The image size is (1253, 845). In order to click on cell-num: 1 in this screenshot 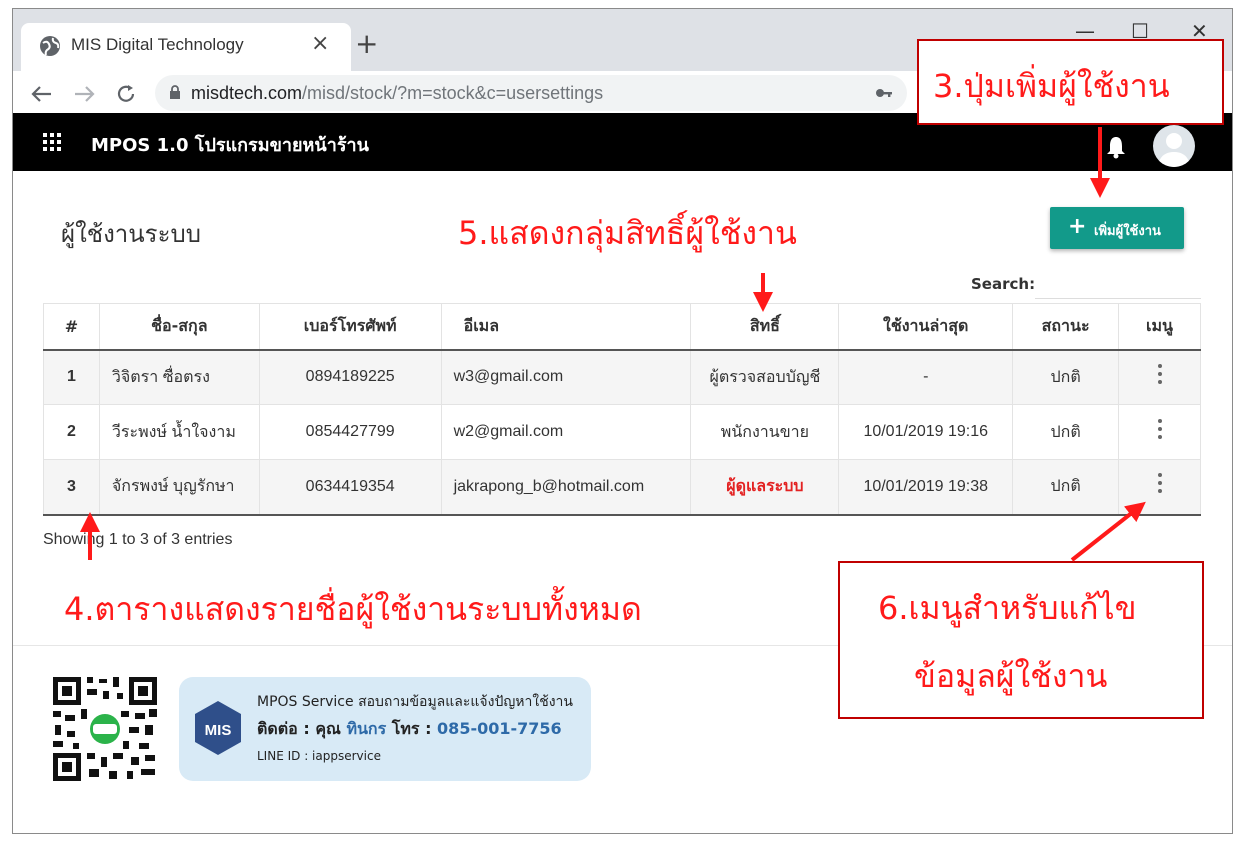, I will do `click(71, 377)`.